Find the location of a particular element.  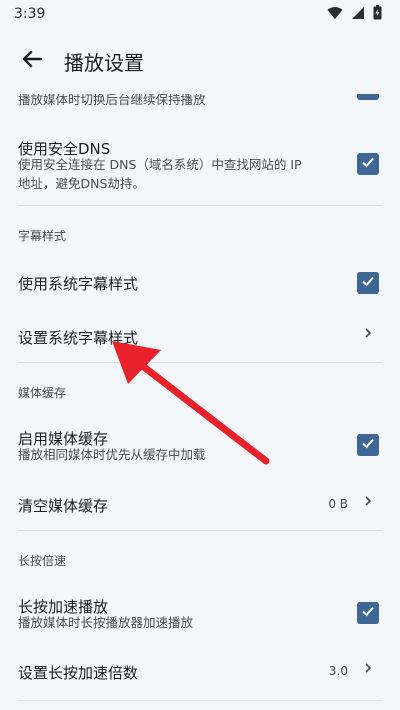

enable-media-cache-subtitle: 播放相同媒体时优先从缓存中加载 is located at coordinates (112, 454).